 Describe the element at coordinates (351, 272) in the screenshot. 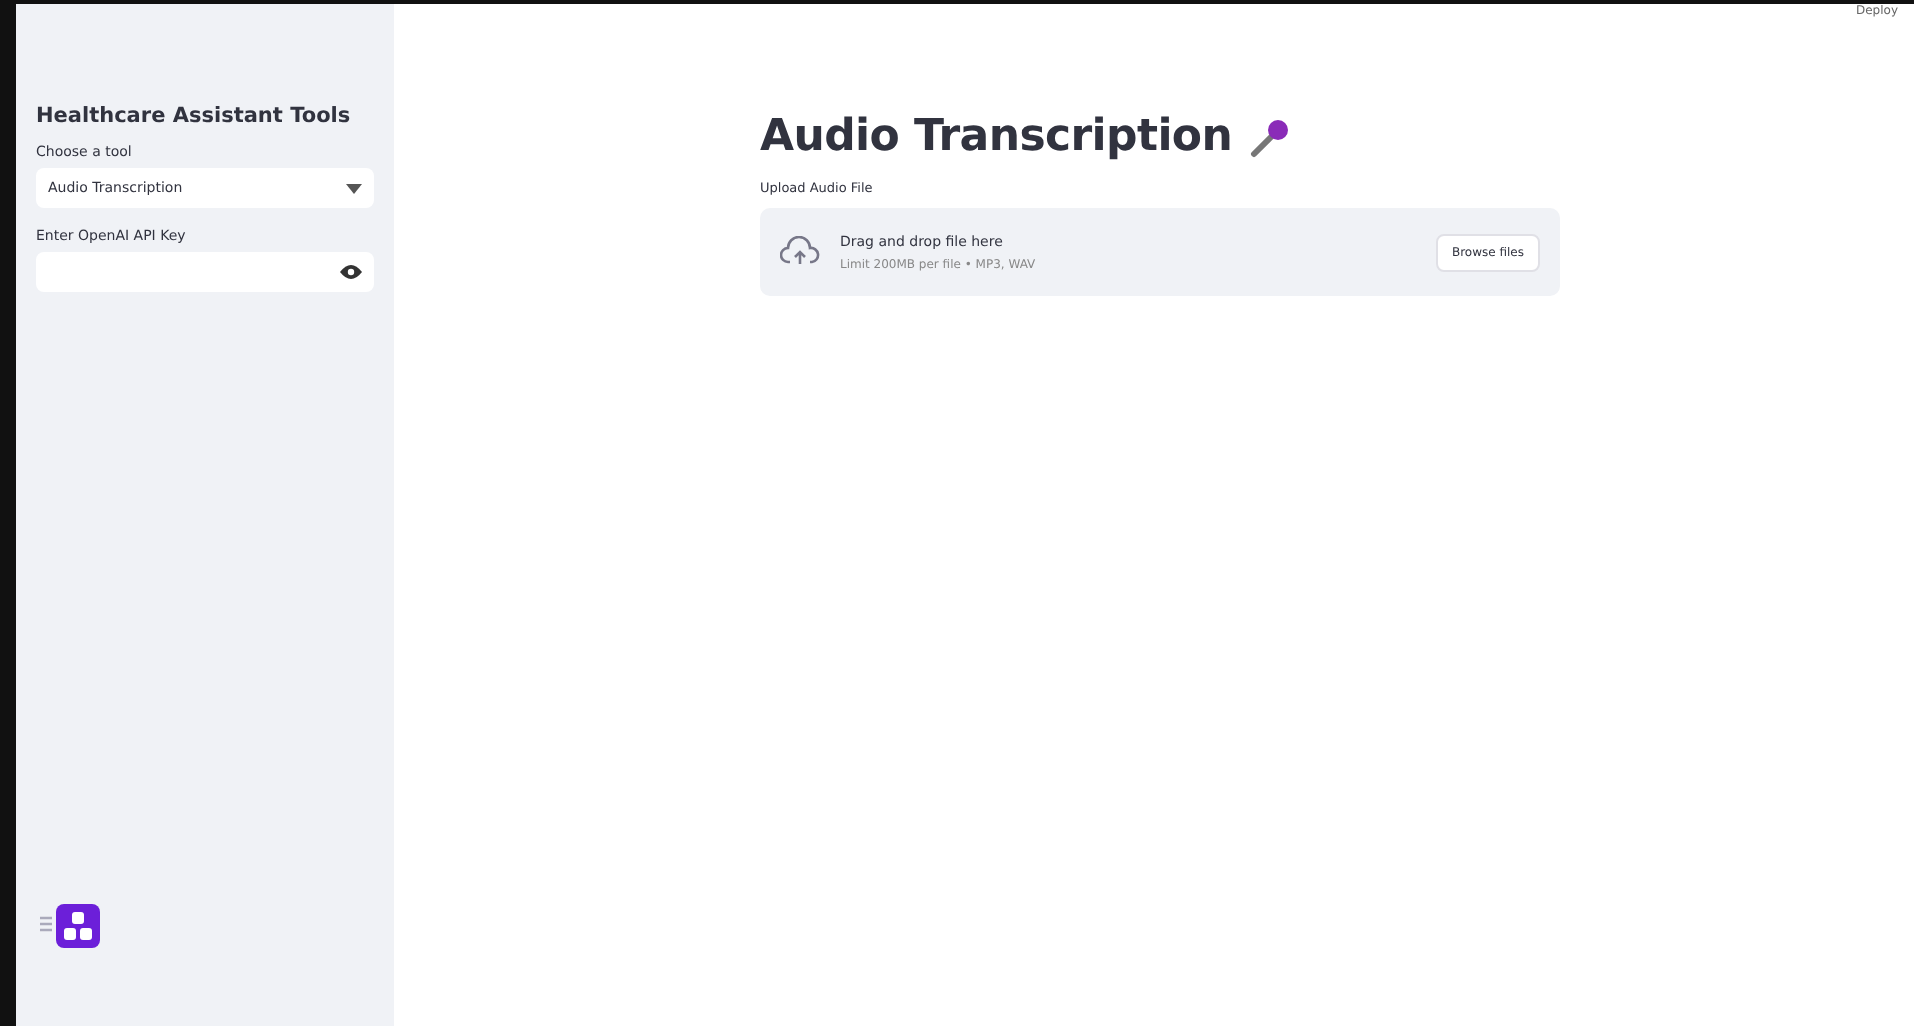

I see `eye-icon` at that location.